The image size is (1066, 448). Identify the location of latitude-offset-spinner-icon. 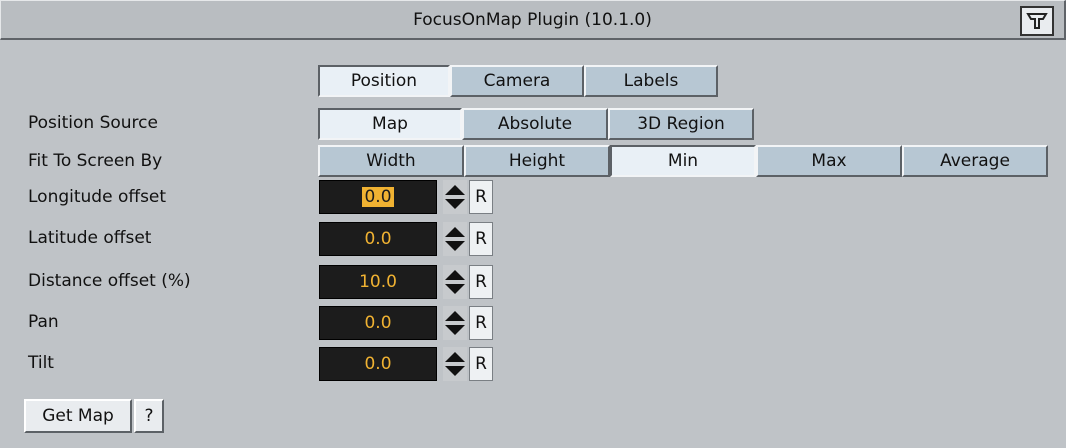
(455, 239).